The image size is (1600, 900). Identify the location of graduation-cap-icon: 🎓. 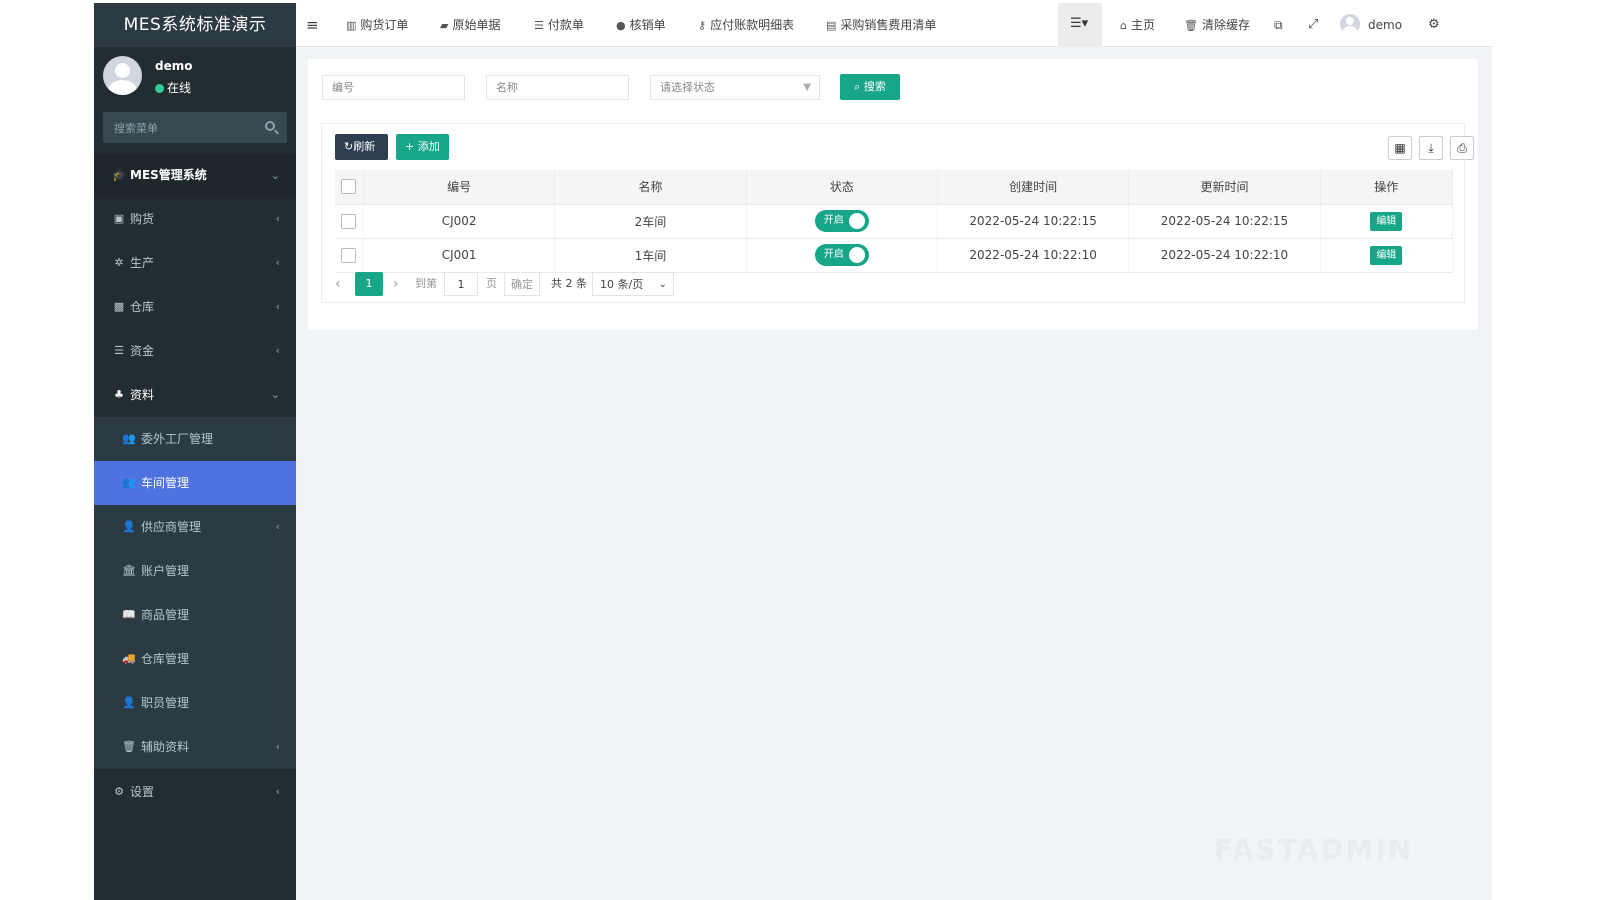
(119, 175).